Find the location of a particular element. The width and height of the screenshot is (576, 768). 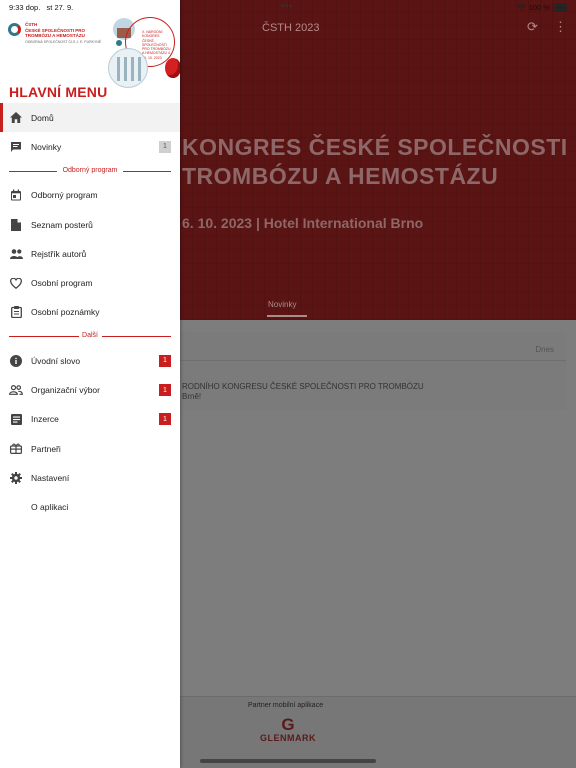

section-odborny-program: Odborný program is located at coordinates (90, 171).